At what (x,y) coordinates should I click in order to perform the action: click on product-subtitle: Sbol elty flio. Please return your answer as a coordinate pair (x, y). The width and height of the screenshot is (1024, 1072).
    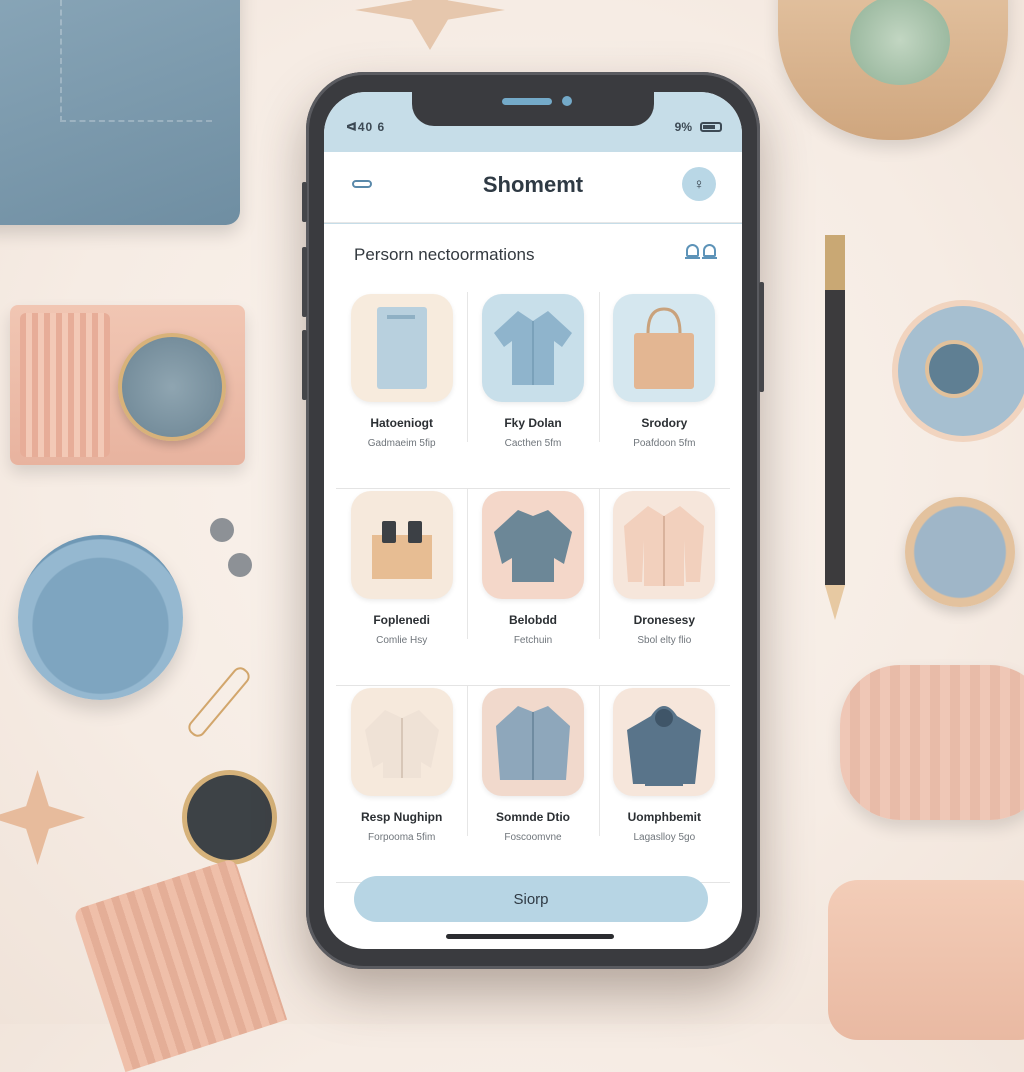
    Looking at the image, I should click on (664, 640).